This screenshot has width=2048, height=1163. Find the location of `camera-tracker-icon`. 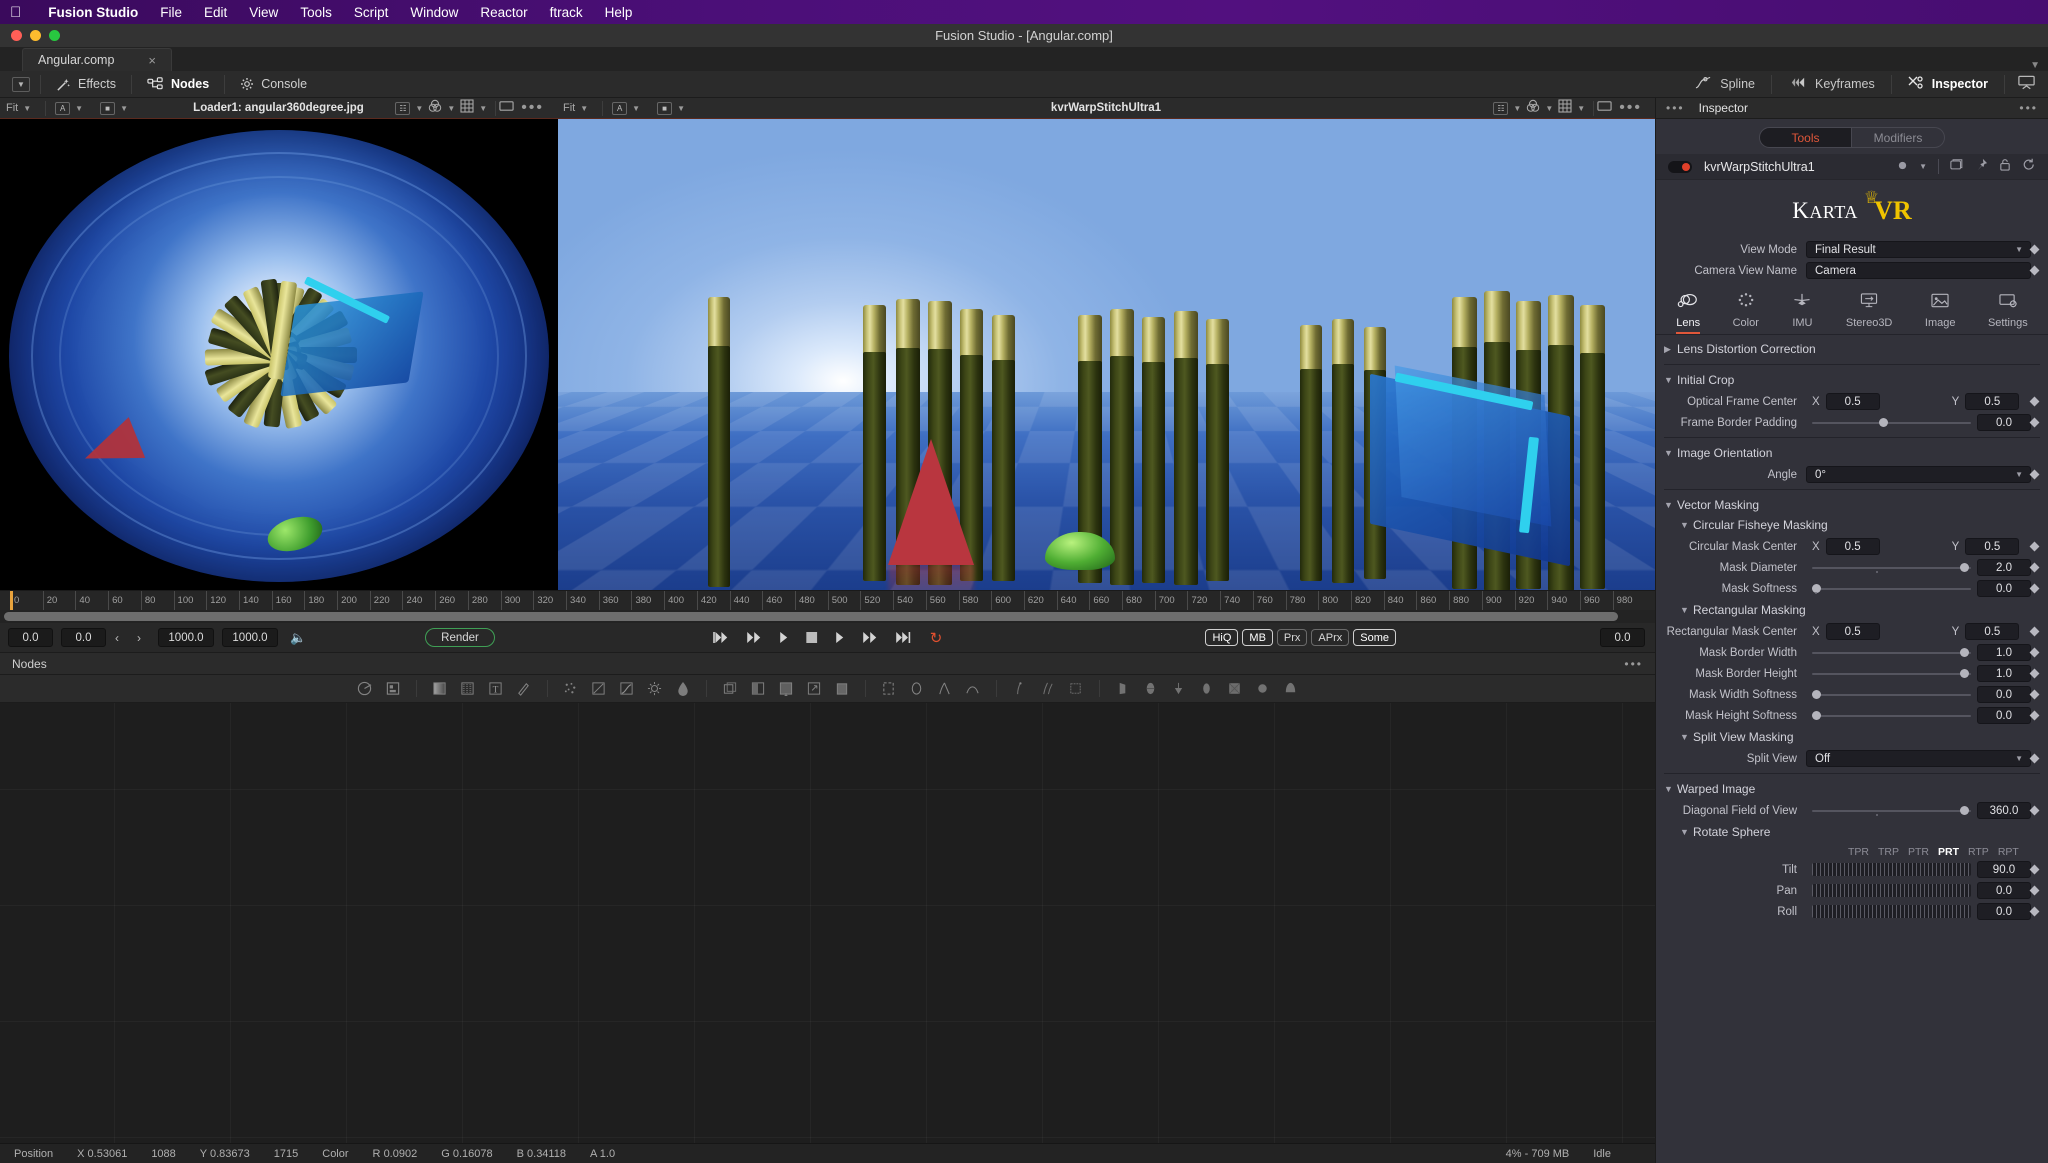

camera-tracker-icon is located at coordinates (1076, 689).